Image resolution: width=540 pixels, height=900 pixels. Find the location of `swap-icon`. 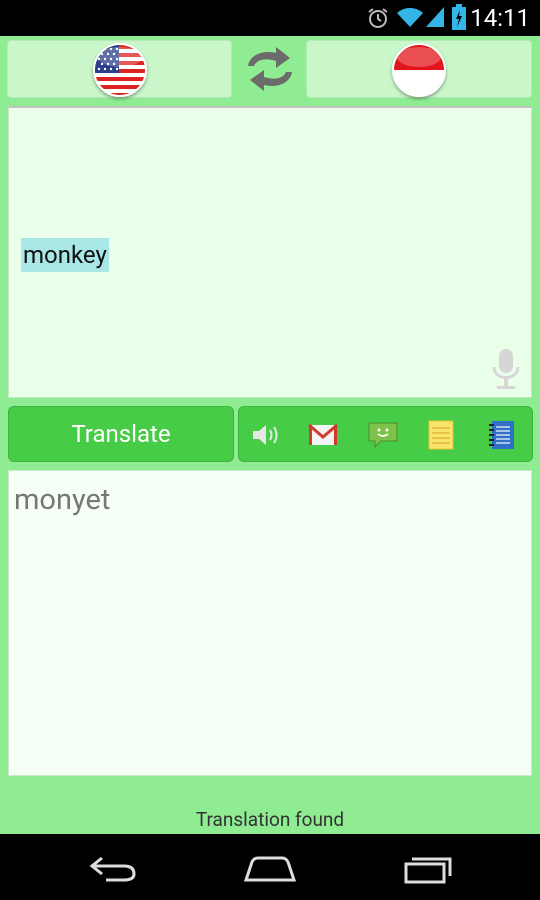

swap-icon is located at coordinates (270, 69).